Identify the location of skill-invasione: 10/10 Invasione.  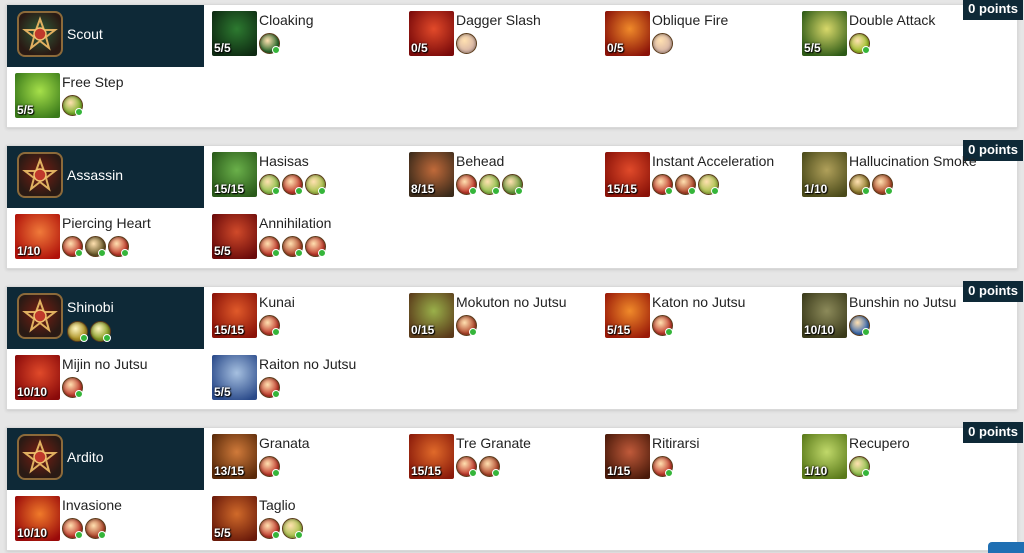
(113, 524).